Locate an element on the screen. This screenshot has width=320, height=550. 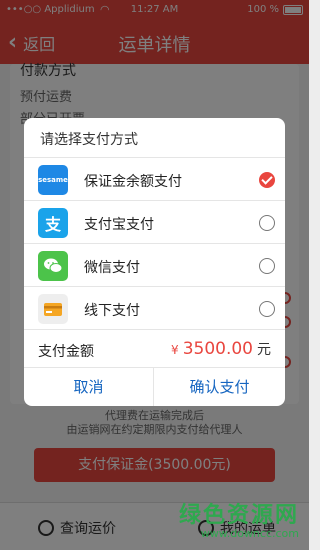
confirm-payment-button: 确认支付 is located at coordinates (219, 387).